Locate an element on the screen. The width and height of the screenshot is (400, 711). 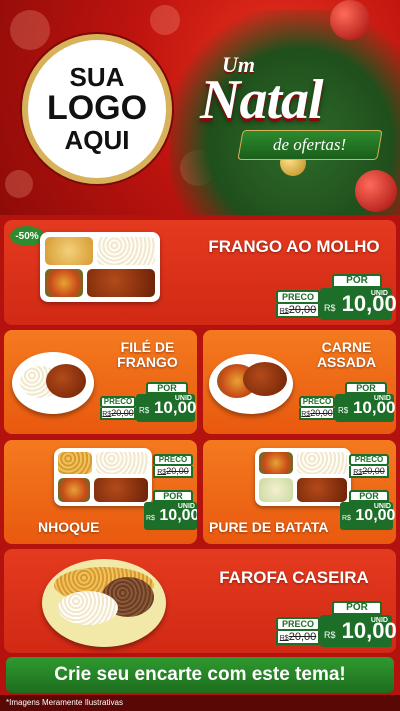
product-card-nhoque: NHOQUE PRECO R$20,00 POR R$ 10,00 UNID is located at coordinates (100, 492).